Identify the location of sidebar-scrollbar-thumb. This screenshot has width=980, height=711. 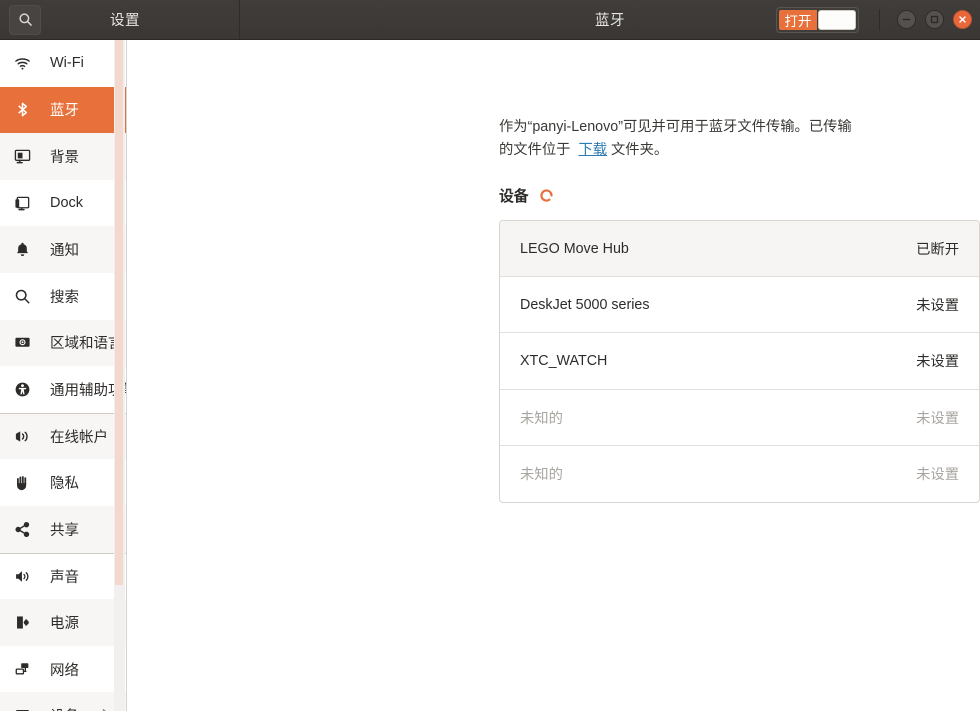
(119, 312).